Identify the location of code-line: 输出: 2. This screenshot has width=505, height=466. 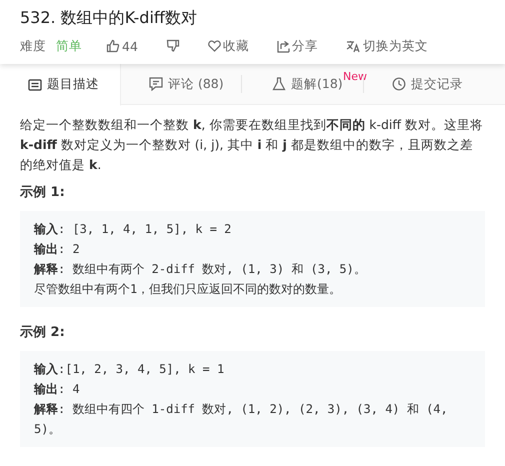
(57, 249).